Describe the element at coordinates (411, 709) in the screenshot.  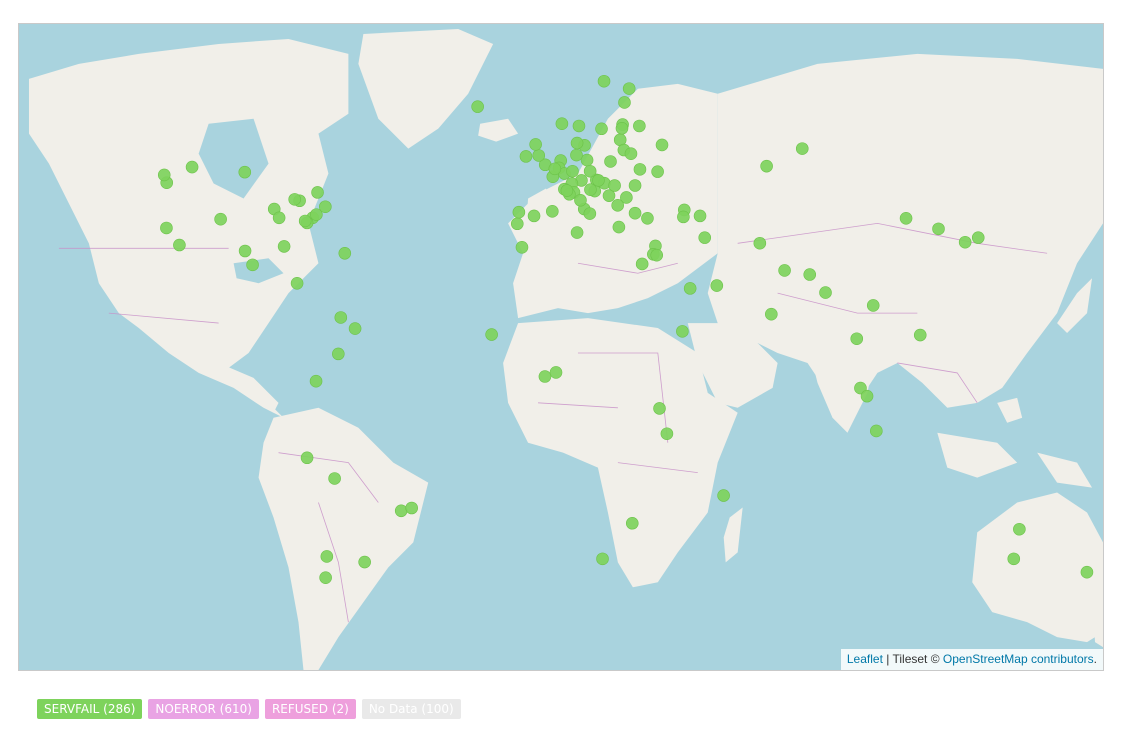
I see `legend-no-data: No Data (100)` at that location.